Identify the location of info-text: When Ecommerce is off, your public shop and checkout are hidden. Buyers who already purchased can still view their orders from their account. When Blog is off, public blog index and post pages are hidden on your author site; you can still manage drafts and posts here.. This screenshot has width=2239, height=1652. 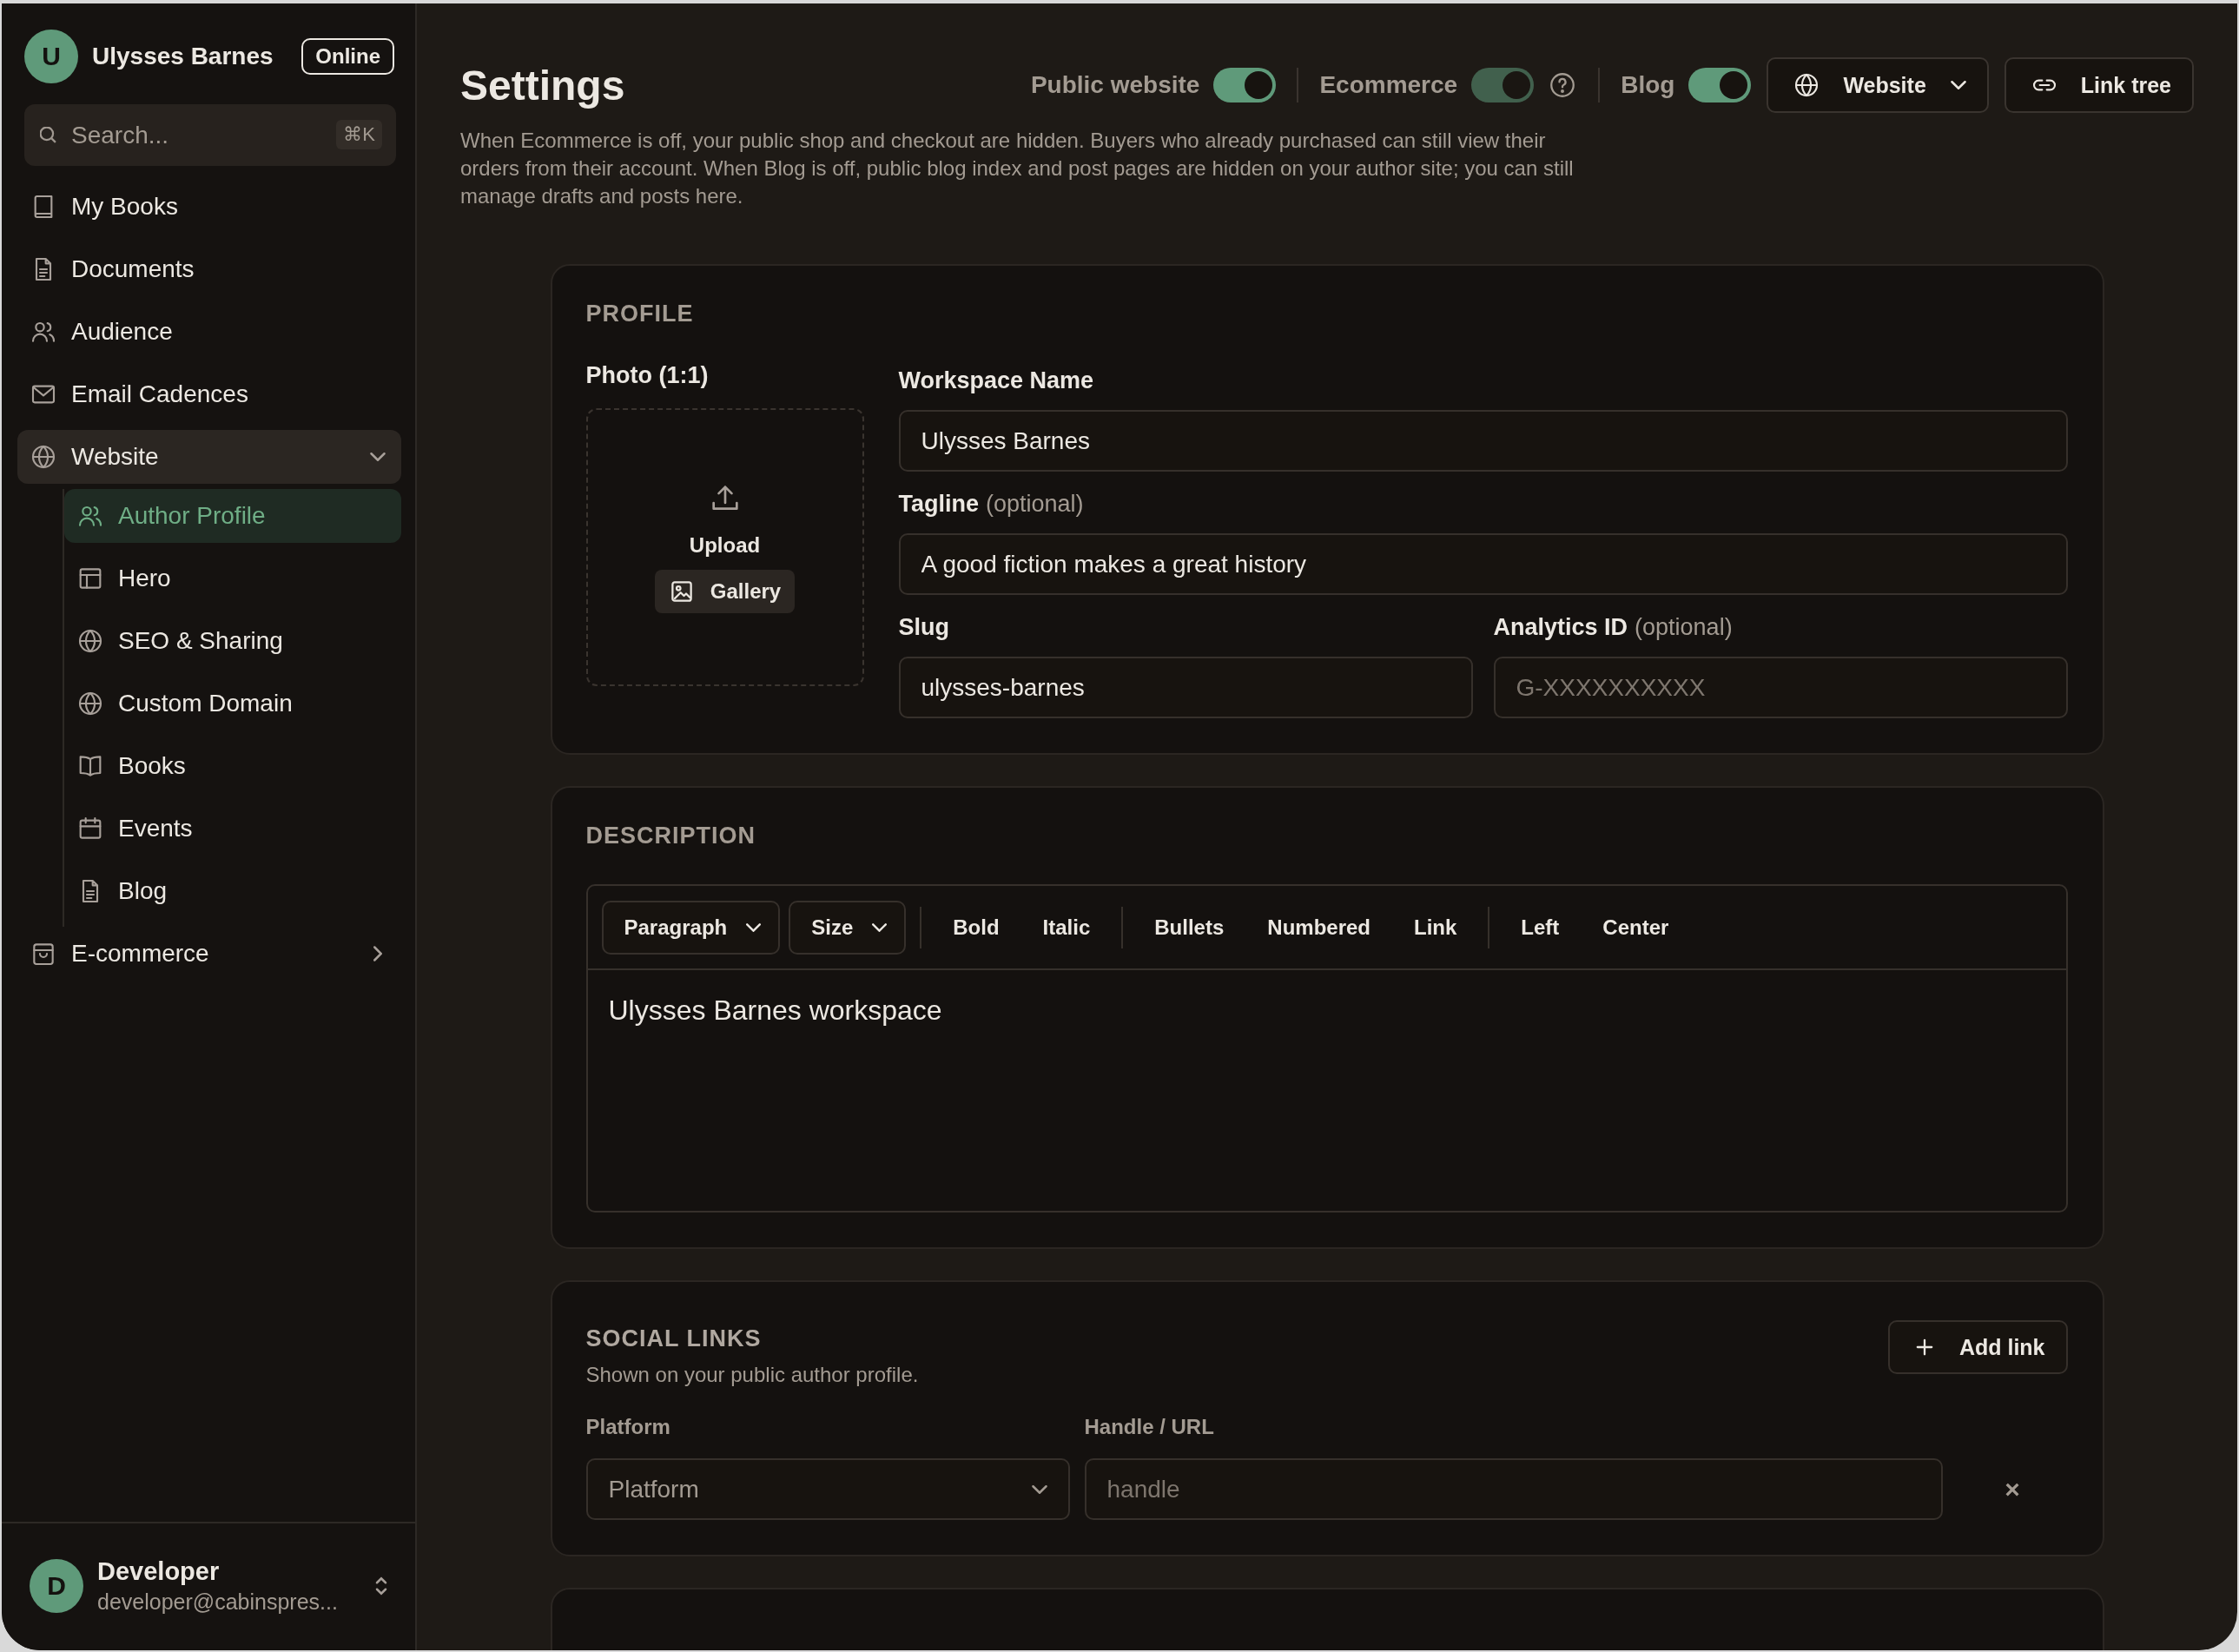
(1018, 168).